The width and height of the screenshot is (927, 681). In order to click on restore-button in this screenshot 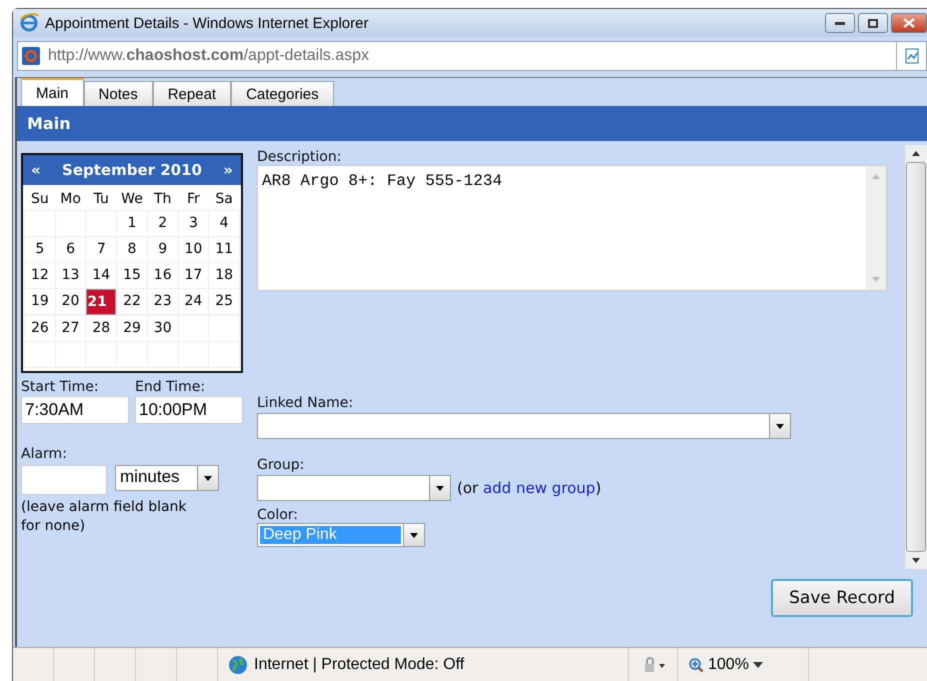, I will do `click(873, 23)`.